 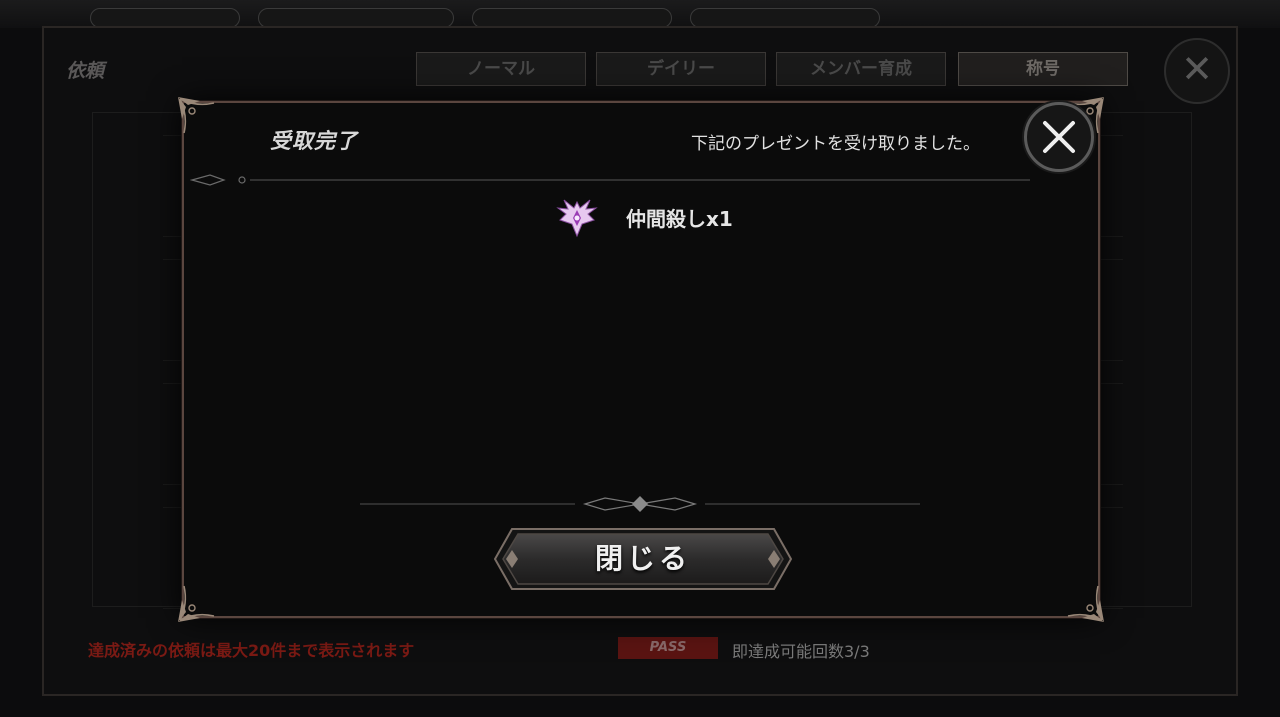 What do you see at coordinates (314, 141) in the screenshot?
I see `dialog-title: 受取完了` at bounding box center [314, 141].